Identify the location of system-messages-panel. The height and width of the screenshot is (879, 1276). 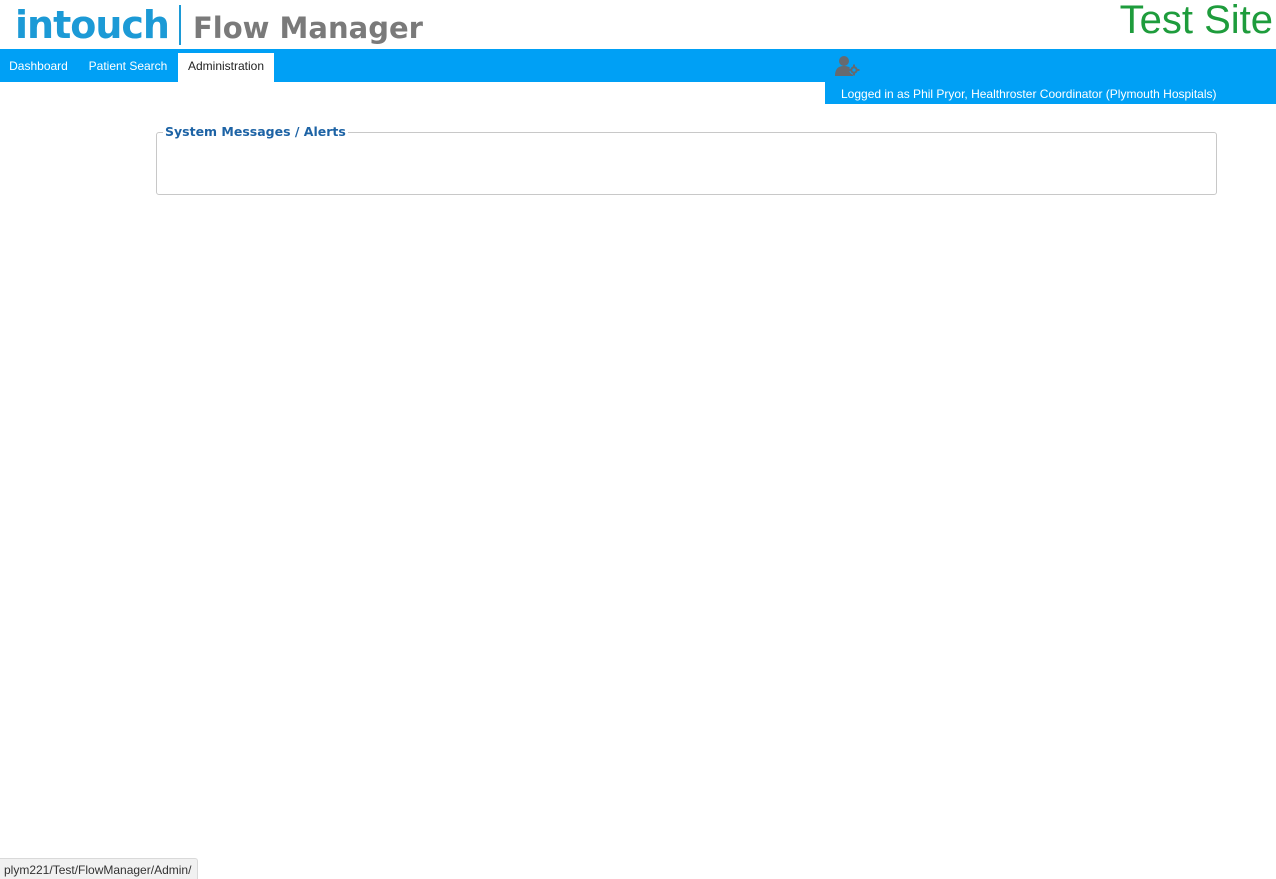
(686, 163).